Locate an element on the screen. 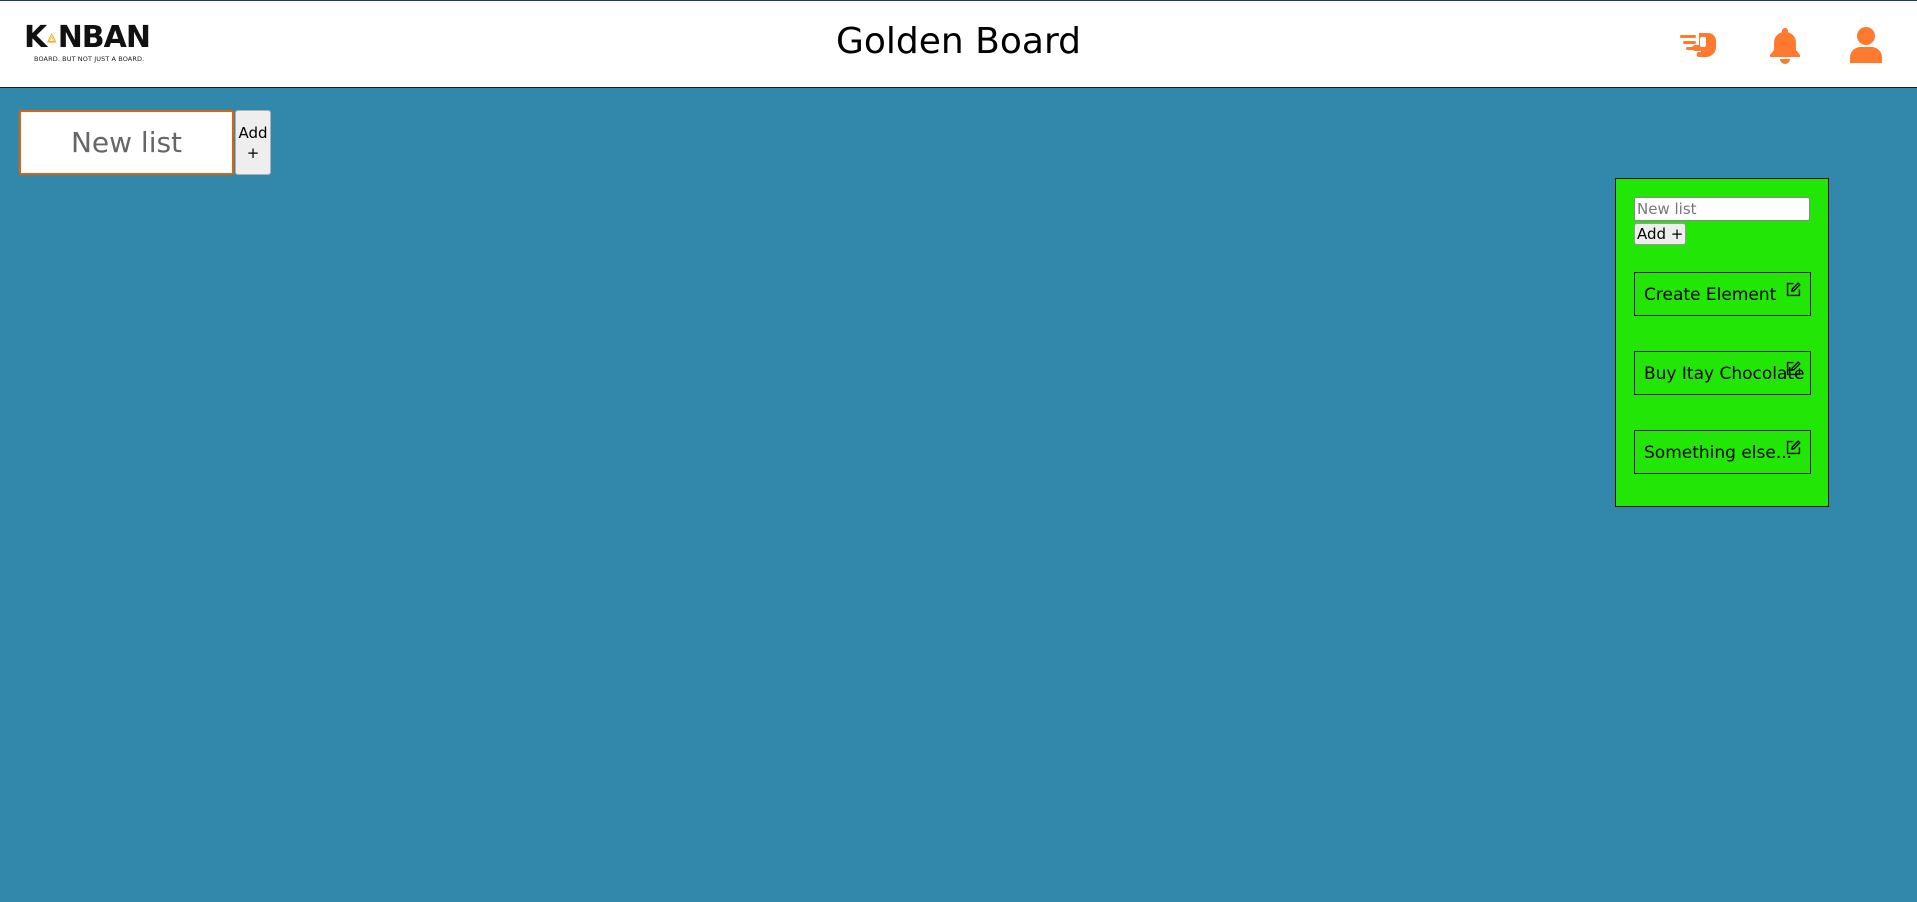  bell-icon is located at coordinates (1785, 45).